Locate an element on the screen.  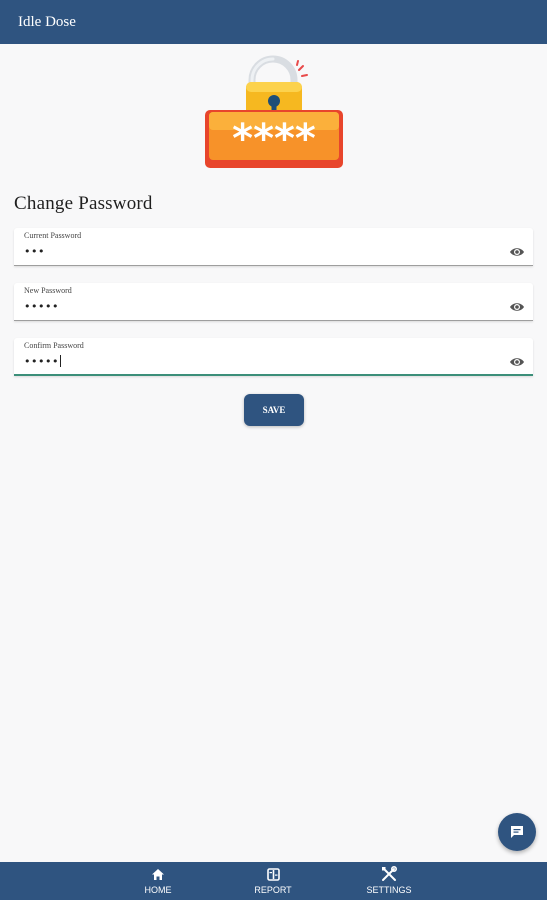
new-password-label: New Password is located at coordinates (48, 290).